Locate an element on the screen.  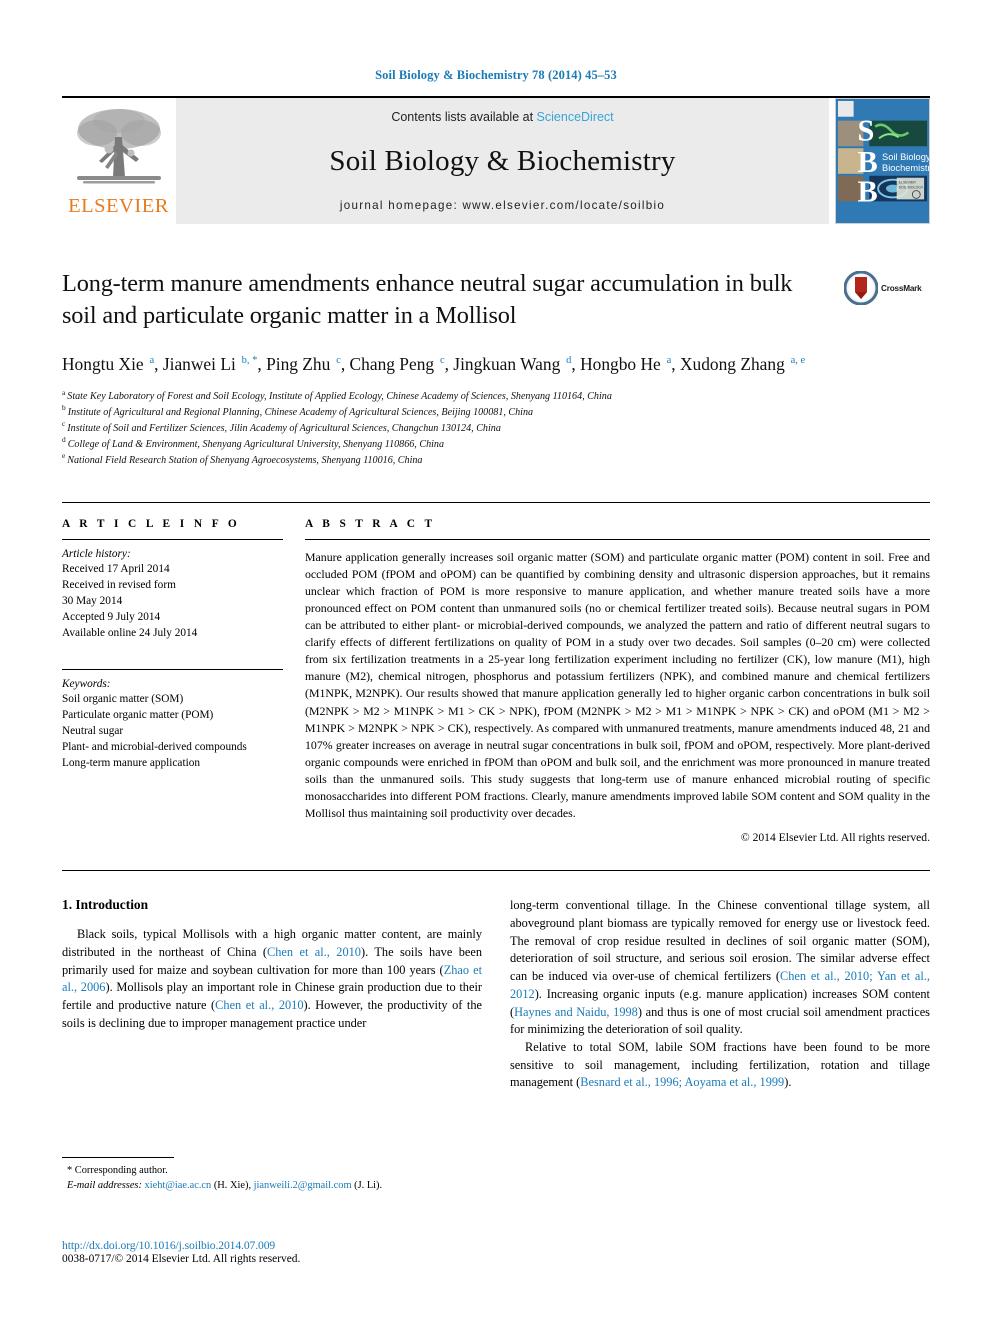
article-history-label: Article history: is located at coordinates (96, 553).